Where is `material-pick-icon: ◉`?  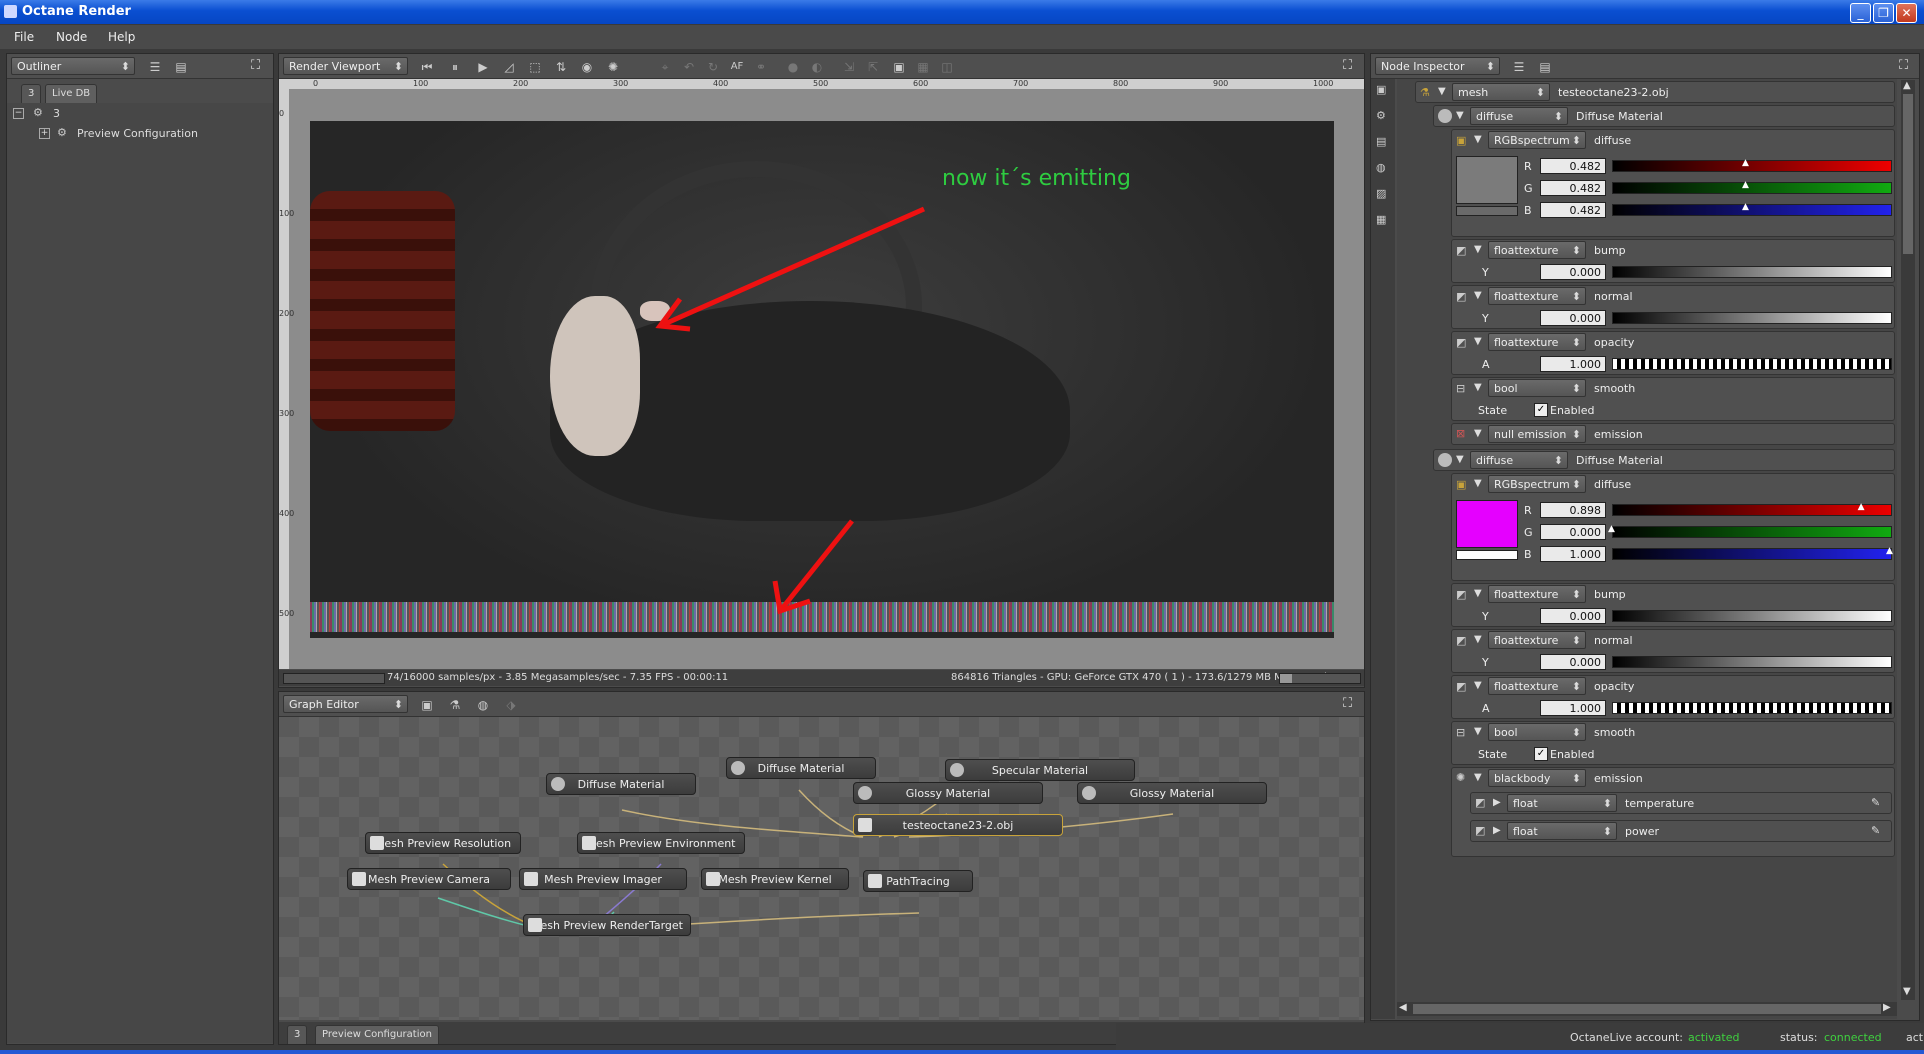
material-pick-icon: ◉ is located at coordinates (587, 67).